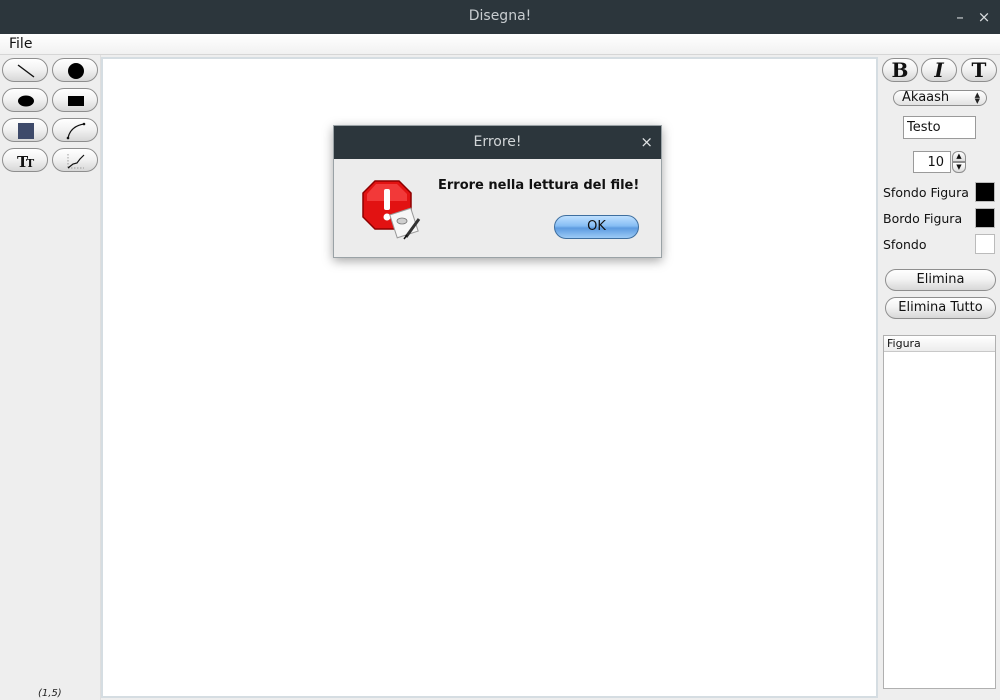 This screenshot has height=700, width=1000. I want to click on fill-color-row: Sfondo Figura, so click(940, 193).